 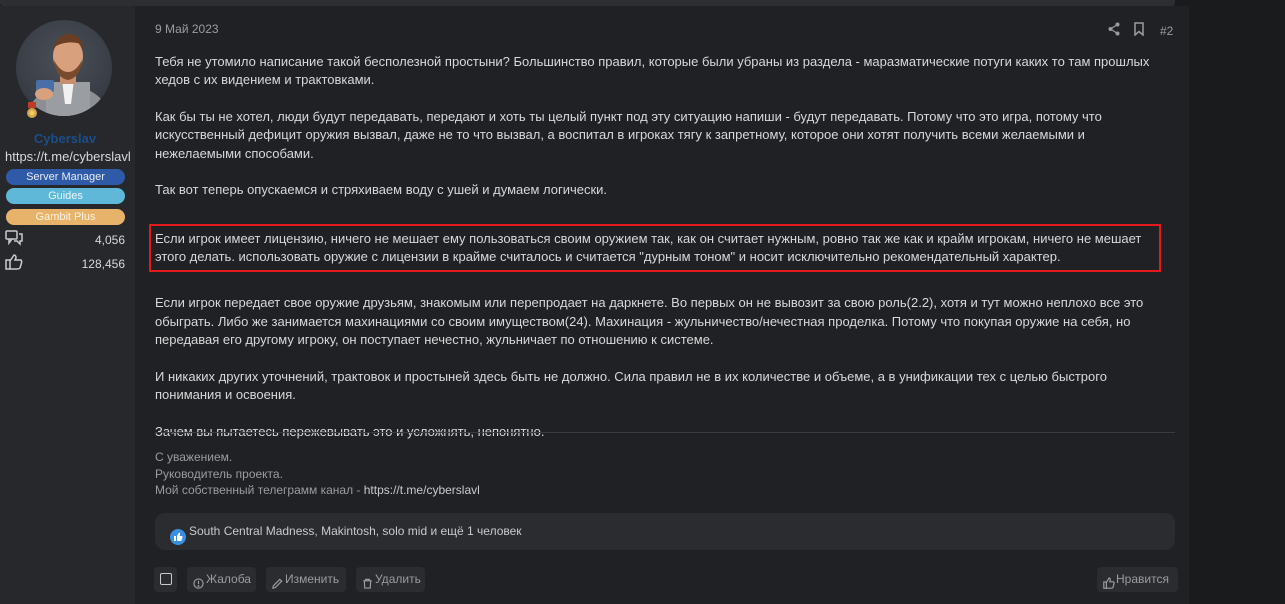 What do you see at coordinates (65, 196) in the screenshot?
I see `badge-guides: Guides` at bounding box center [65, 196].